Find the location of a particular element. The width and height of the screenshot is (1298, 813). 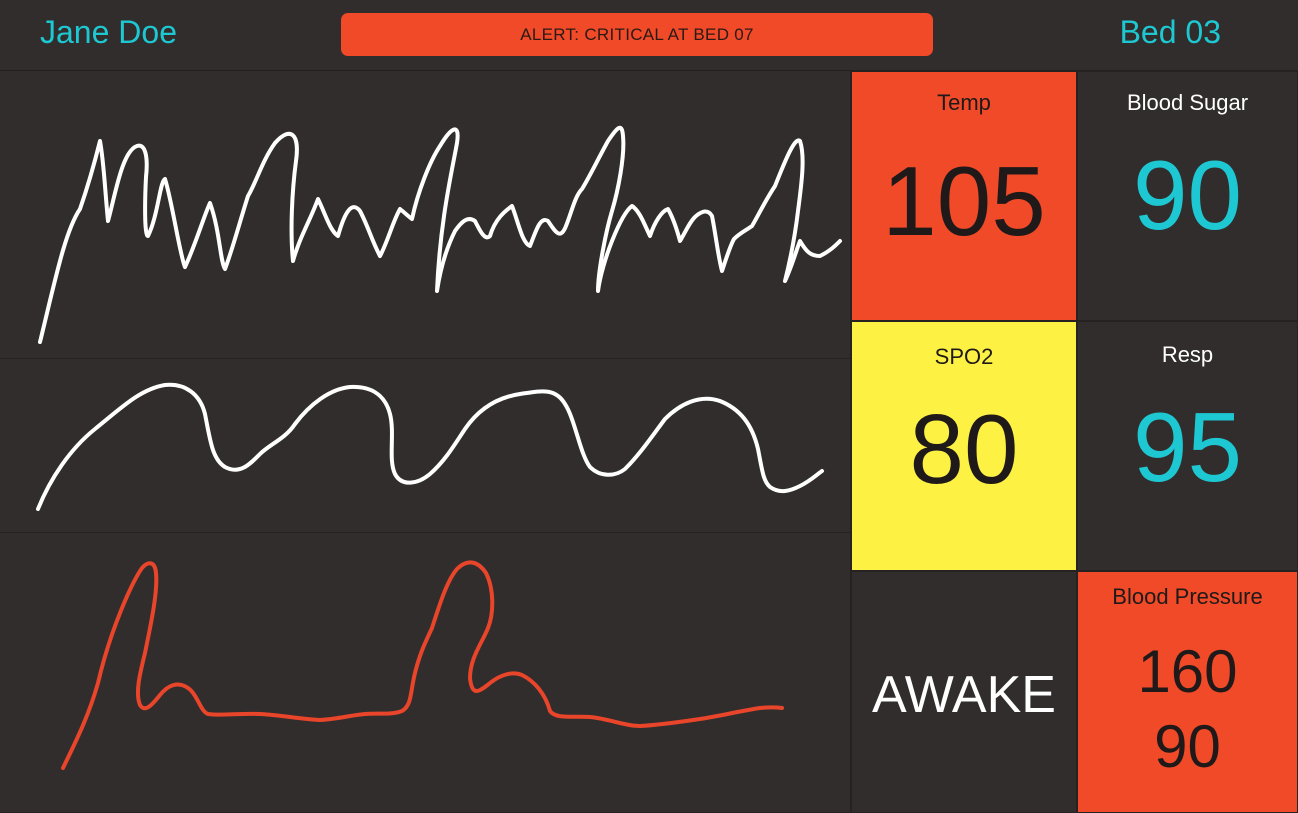

spo2-label: SPO2 is located at coordinates (964, 356).